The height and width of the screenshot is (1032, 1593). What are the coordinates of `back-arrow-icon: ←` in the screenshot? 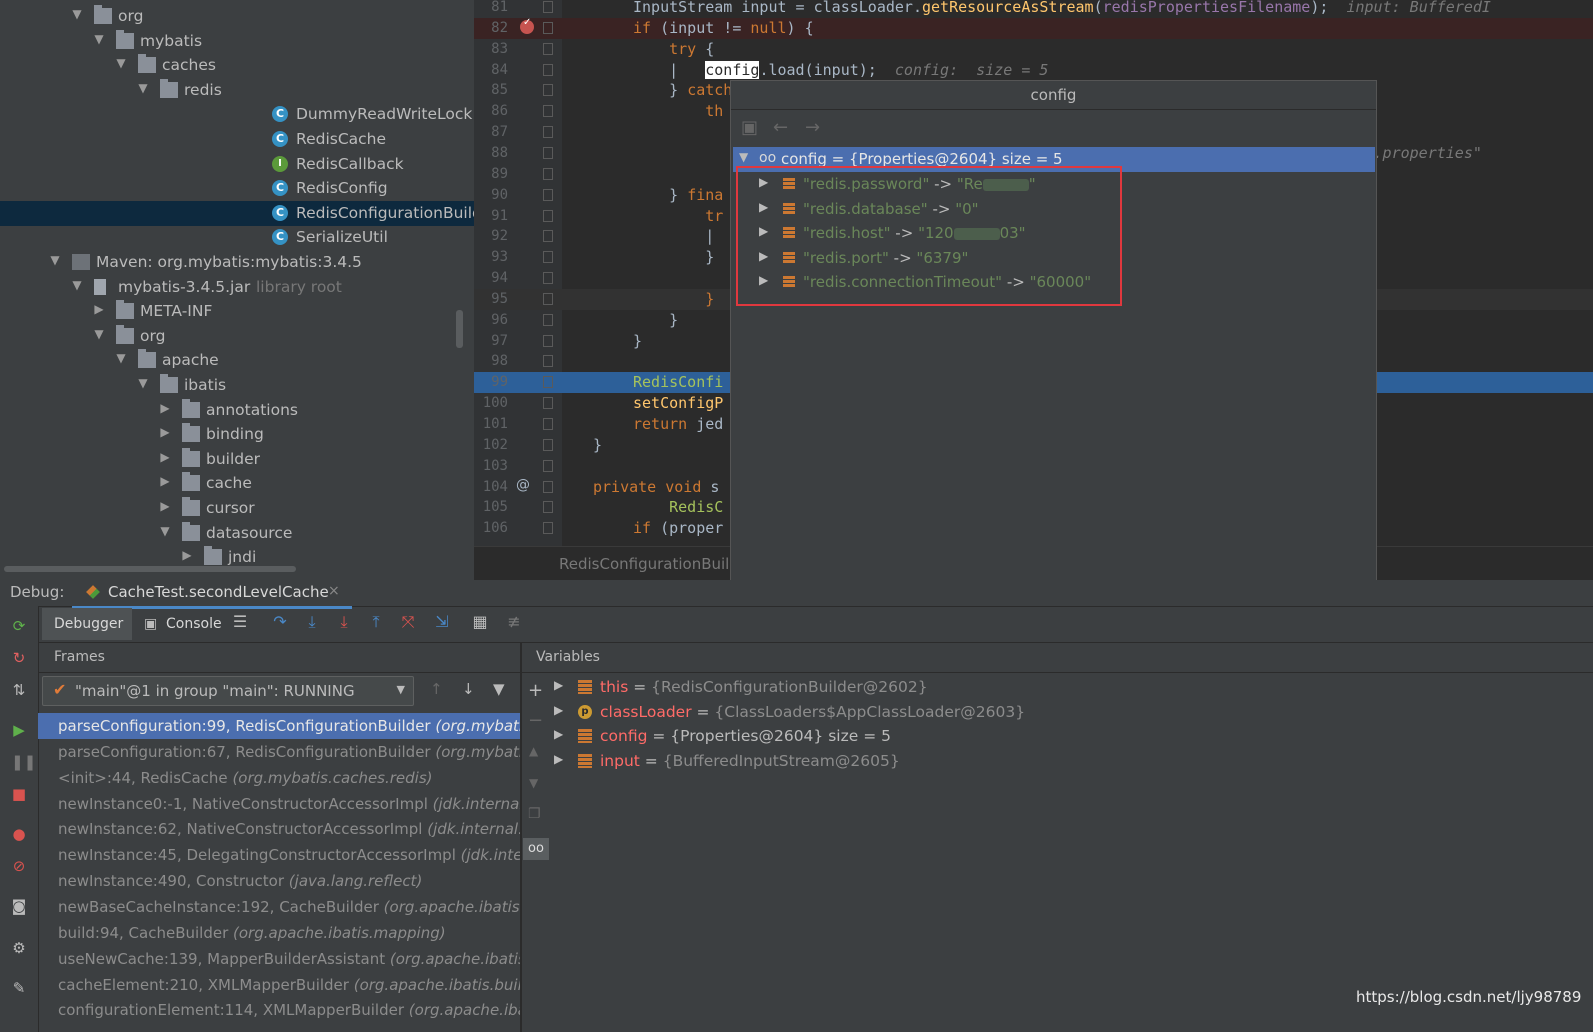 It's located at (780, 127).